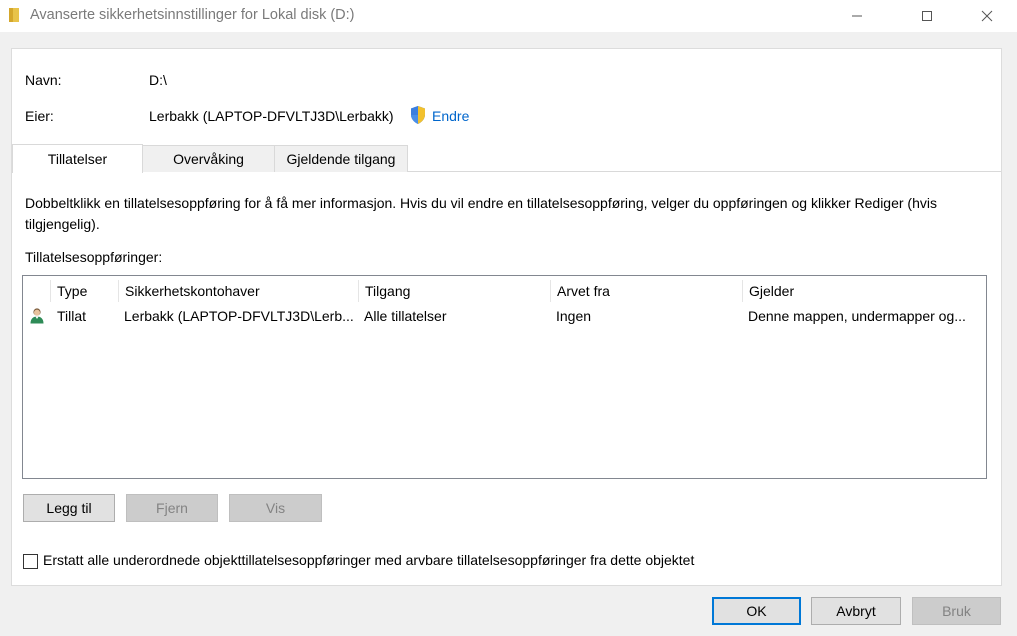 This screenshot has height=636, width=1017. I want to click on remove-button: Fjern, so click(172, 508).